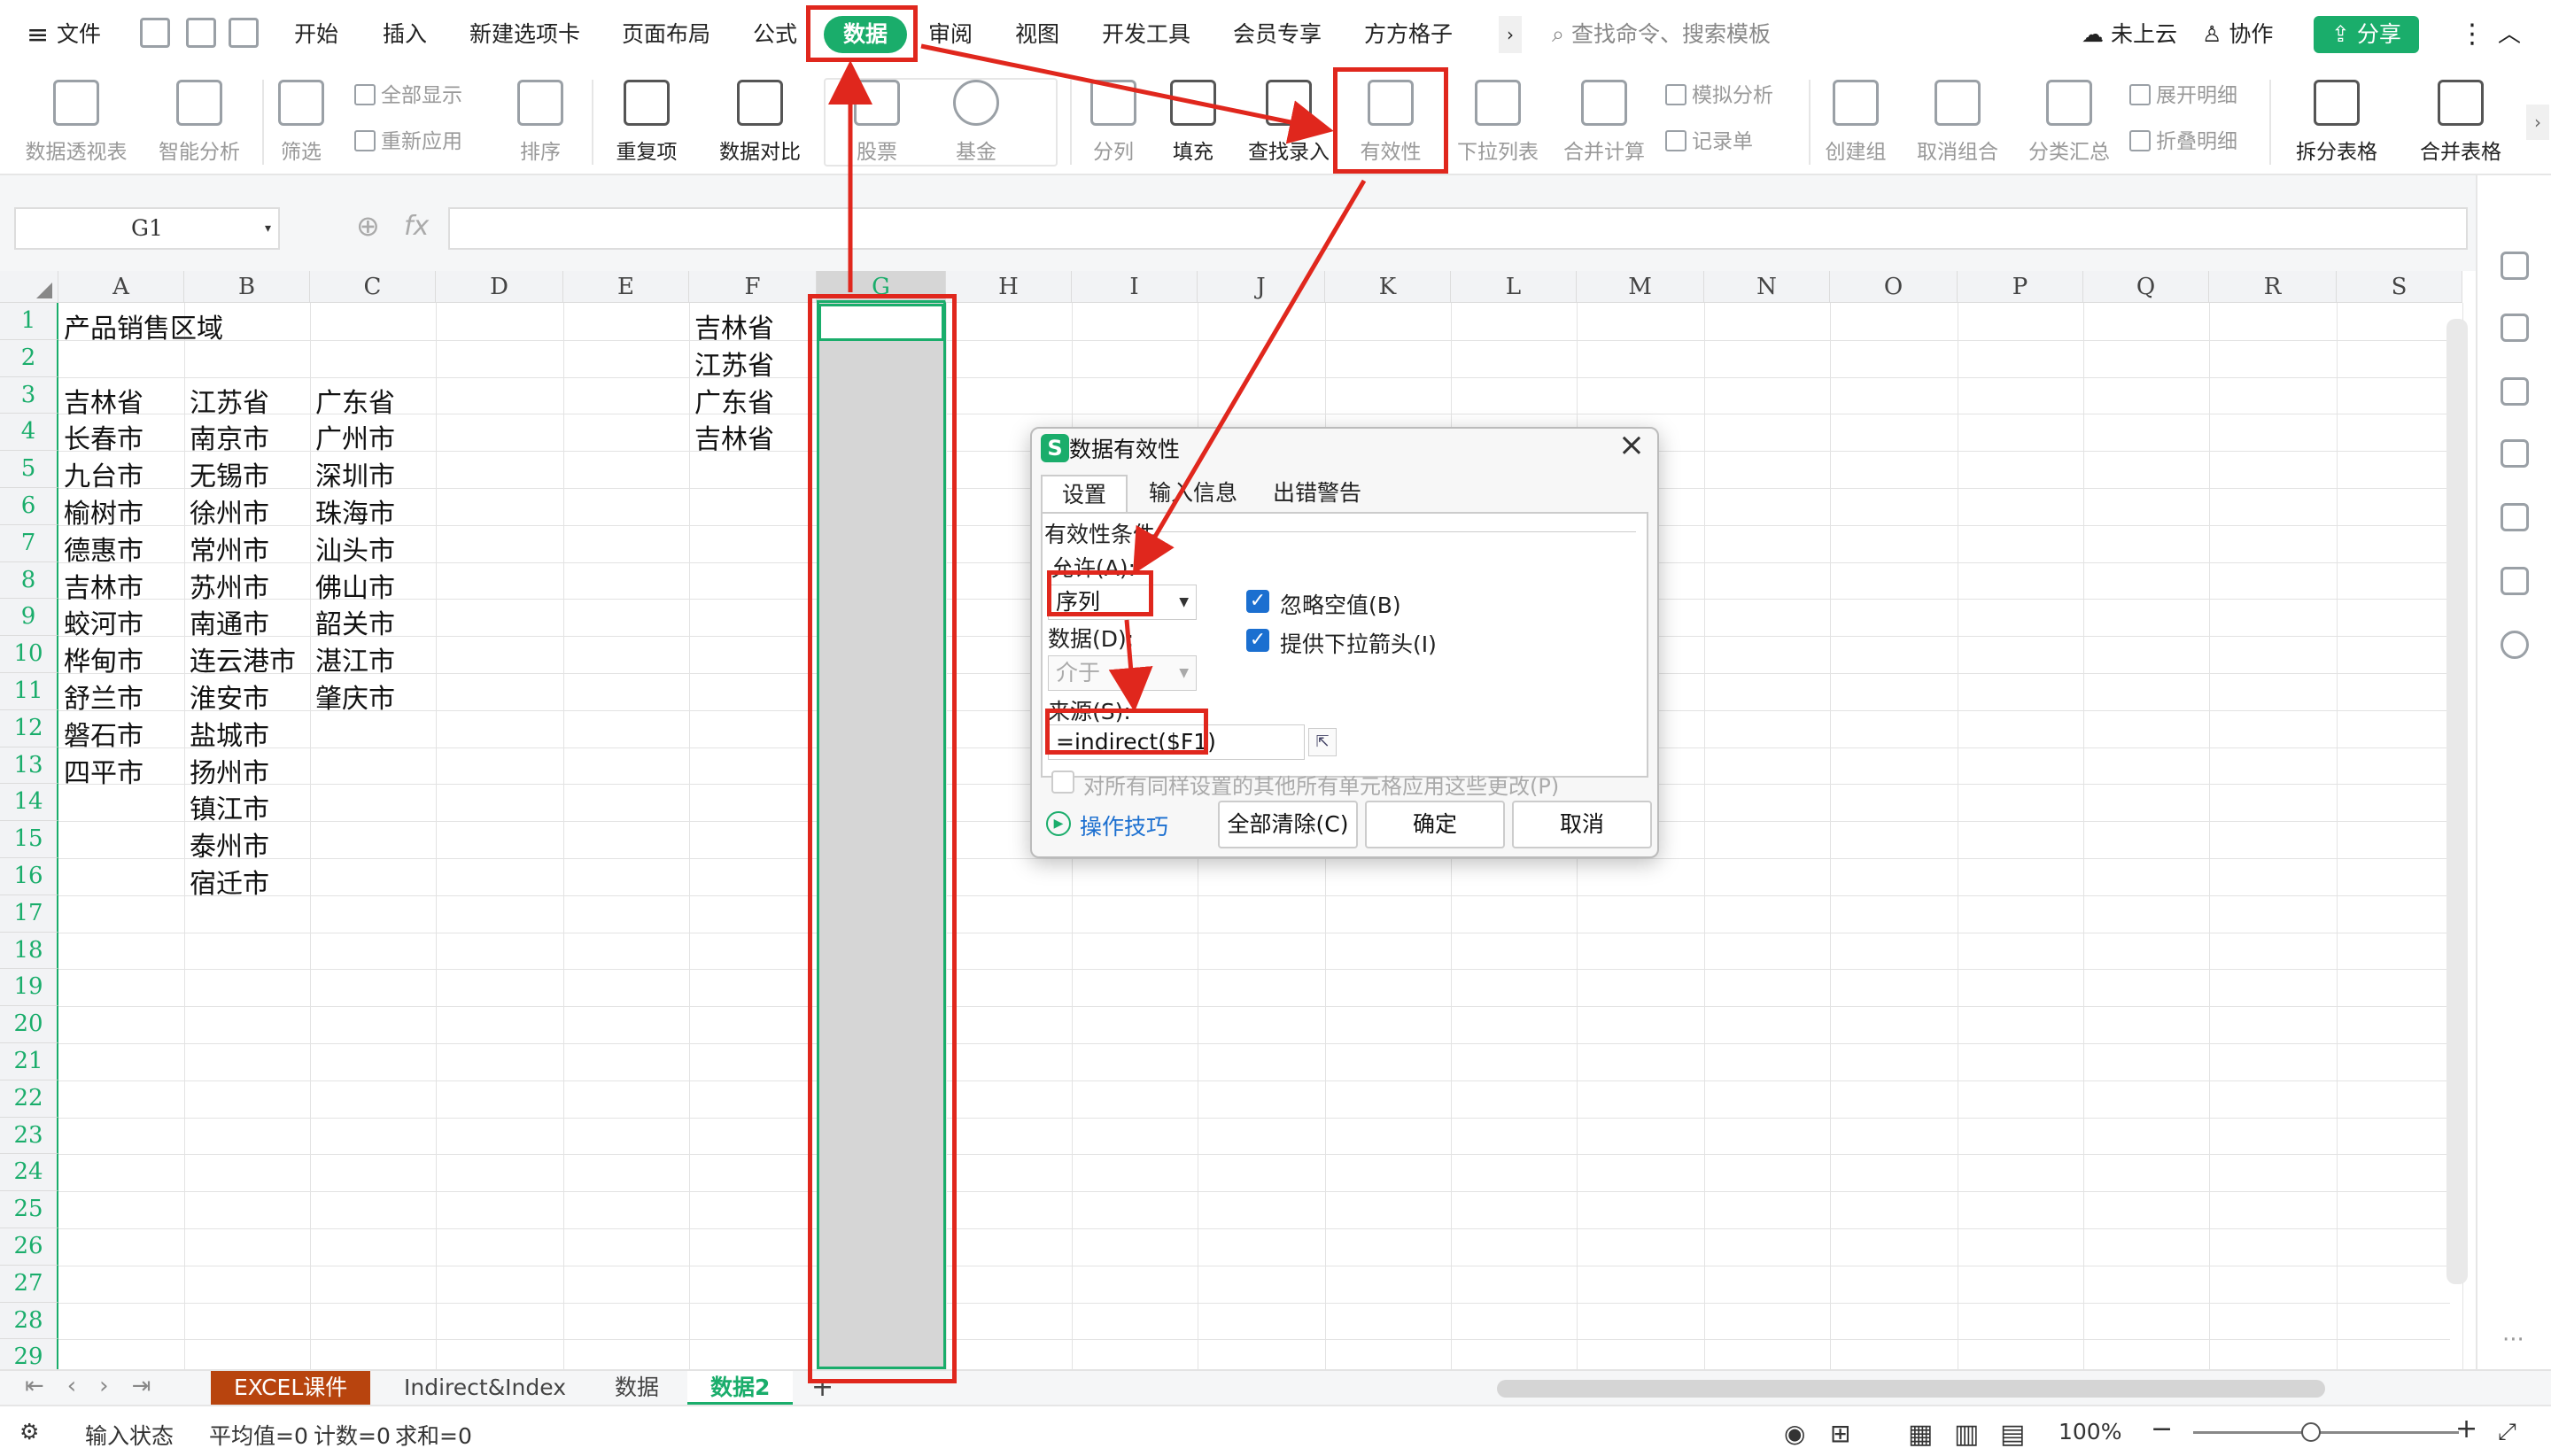 Image resolution: width=2551 pixels, height=1456 pixels. What do you see at coordinates (1249, 377) in the screenshot?
I see `arrow-to-allow` at bounding box center [1249, 377].